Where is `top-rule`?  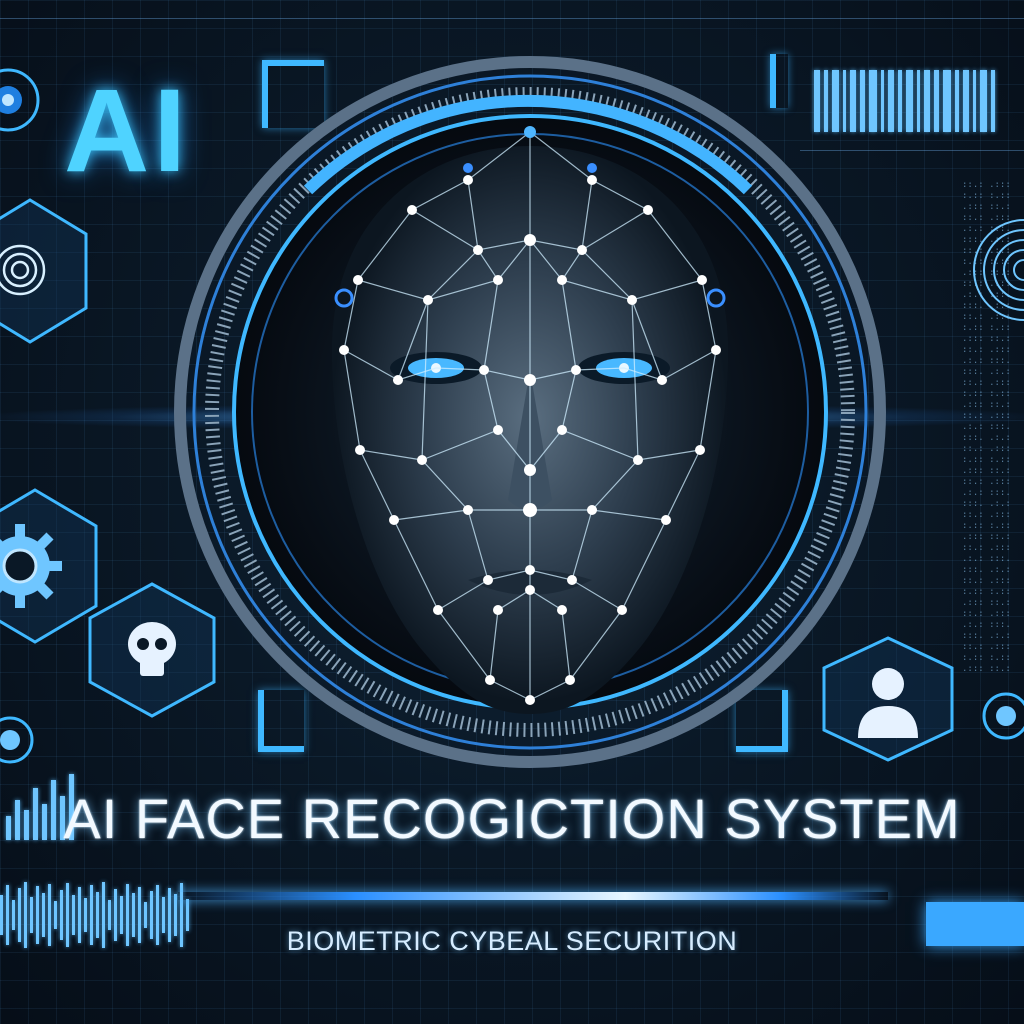
top-rule is located at coordinates (512, 18).